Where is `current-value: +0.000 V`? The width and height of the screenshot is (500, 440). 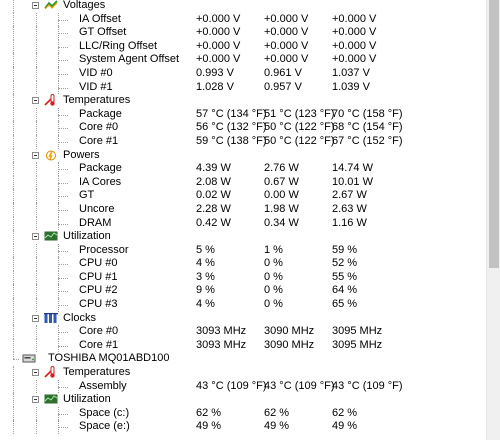
current-value: +0.000 V is located at coordinates (218, 32).